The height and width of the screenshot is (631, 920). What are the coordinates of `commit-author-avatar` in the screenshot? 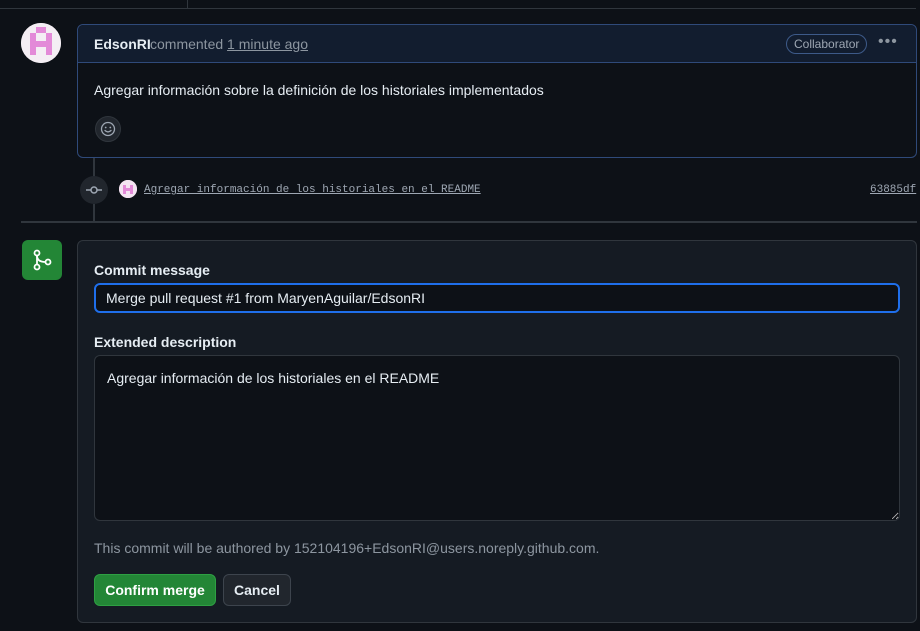 It's located at (128, 189).